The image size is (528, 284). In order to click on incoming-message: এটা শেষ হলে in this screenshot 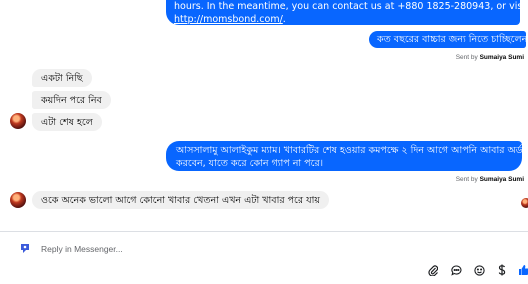, I will do `click(67, 122)`.